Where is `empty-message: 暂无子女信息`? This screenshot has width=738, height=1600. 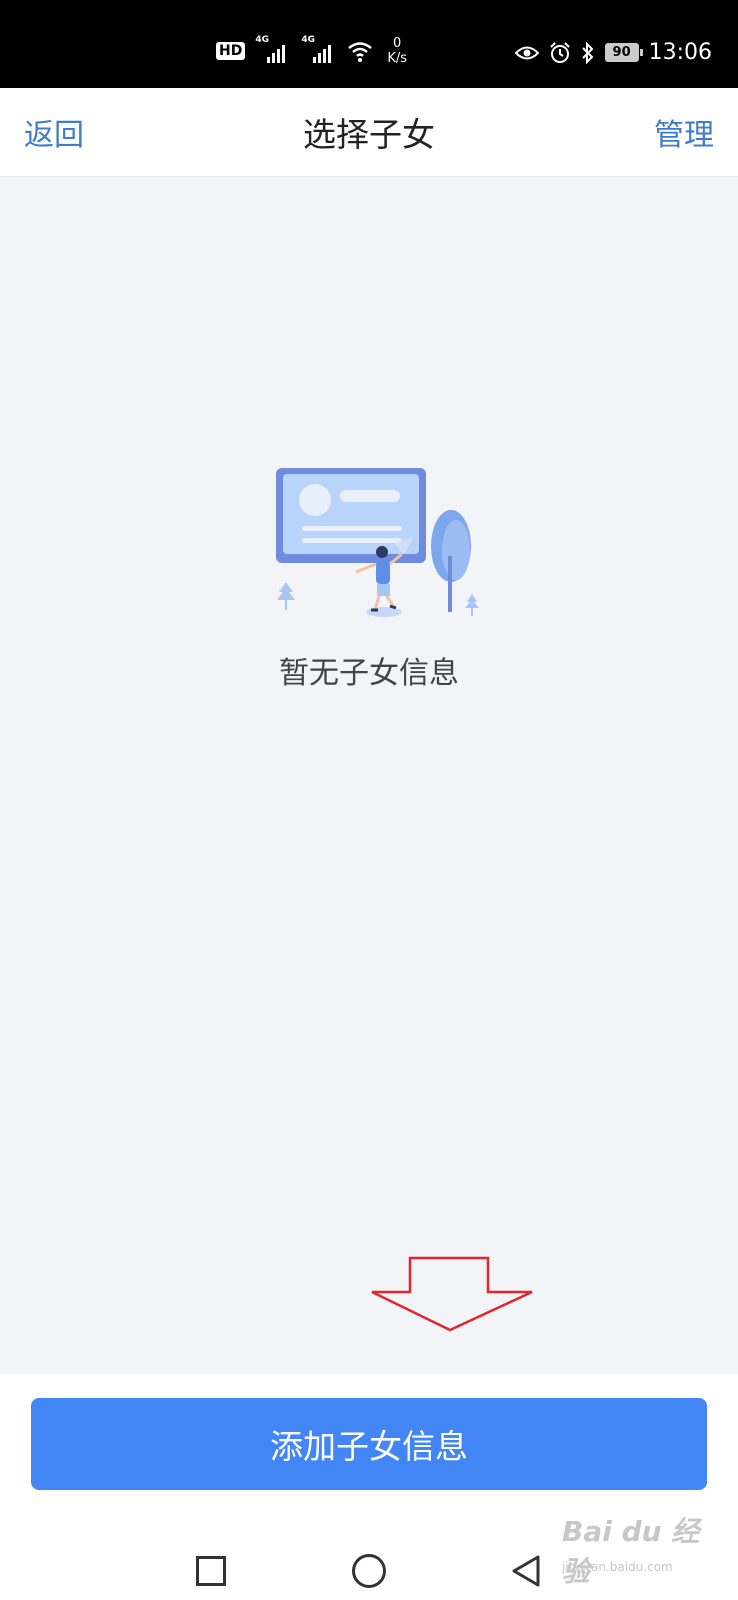
empty-message: 暂无子女信息 is located at coordinates (369, 673).